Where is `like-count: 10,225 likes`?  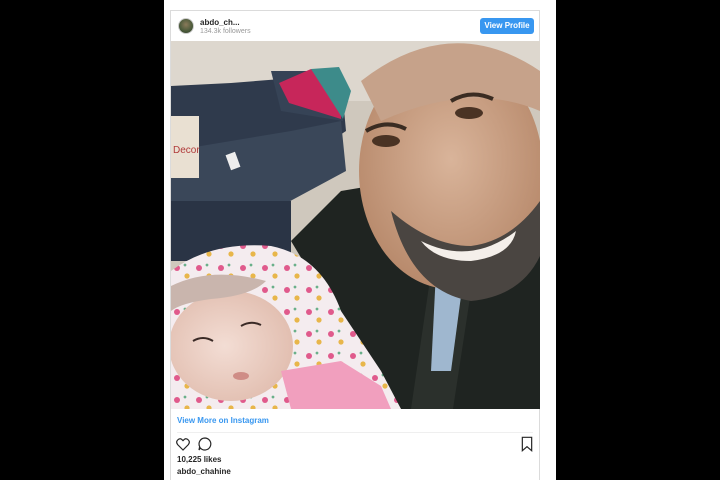
like-count: 10,225 likes is located at coordinates (199, 459).